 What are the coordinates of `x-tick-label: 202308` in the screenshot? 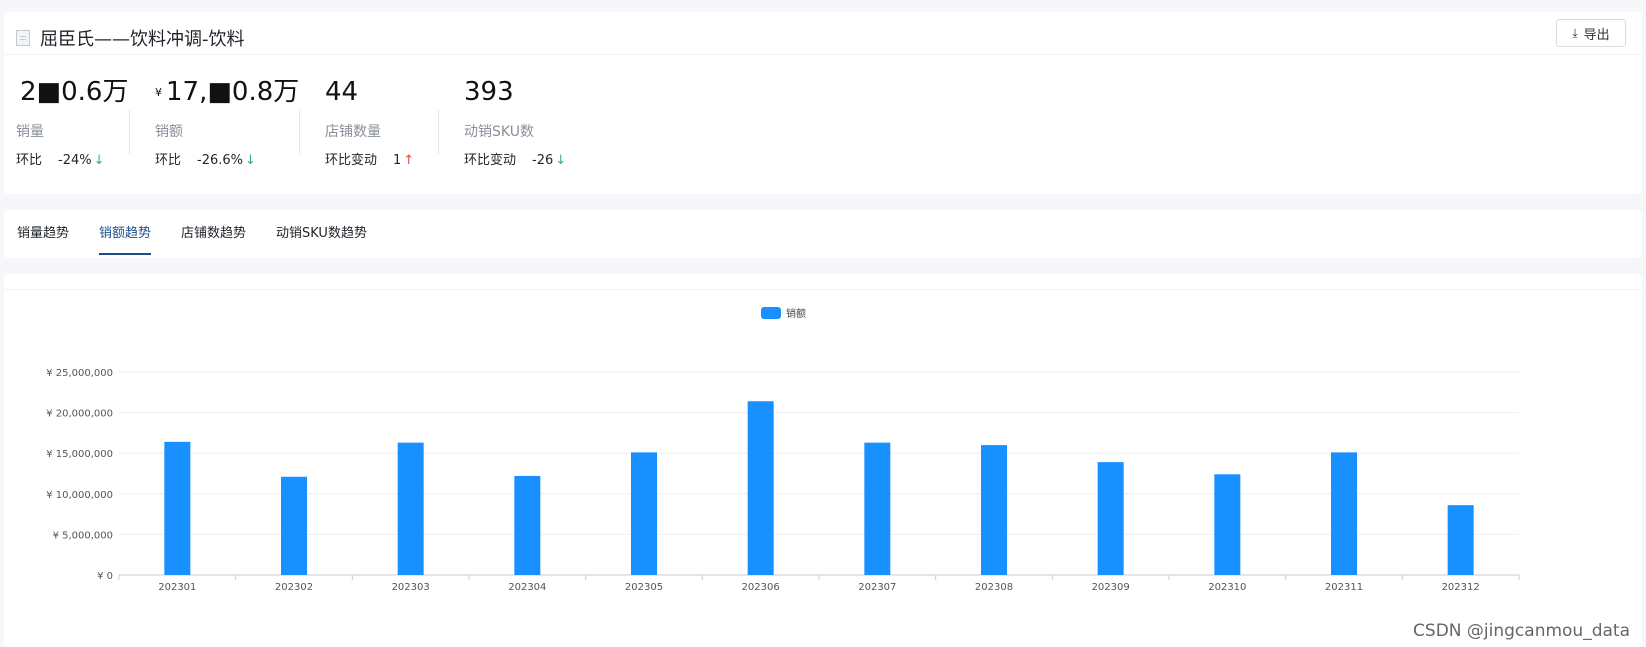 It's located at (994, 587).